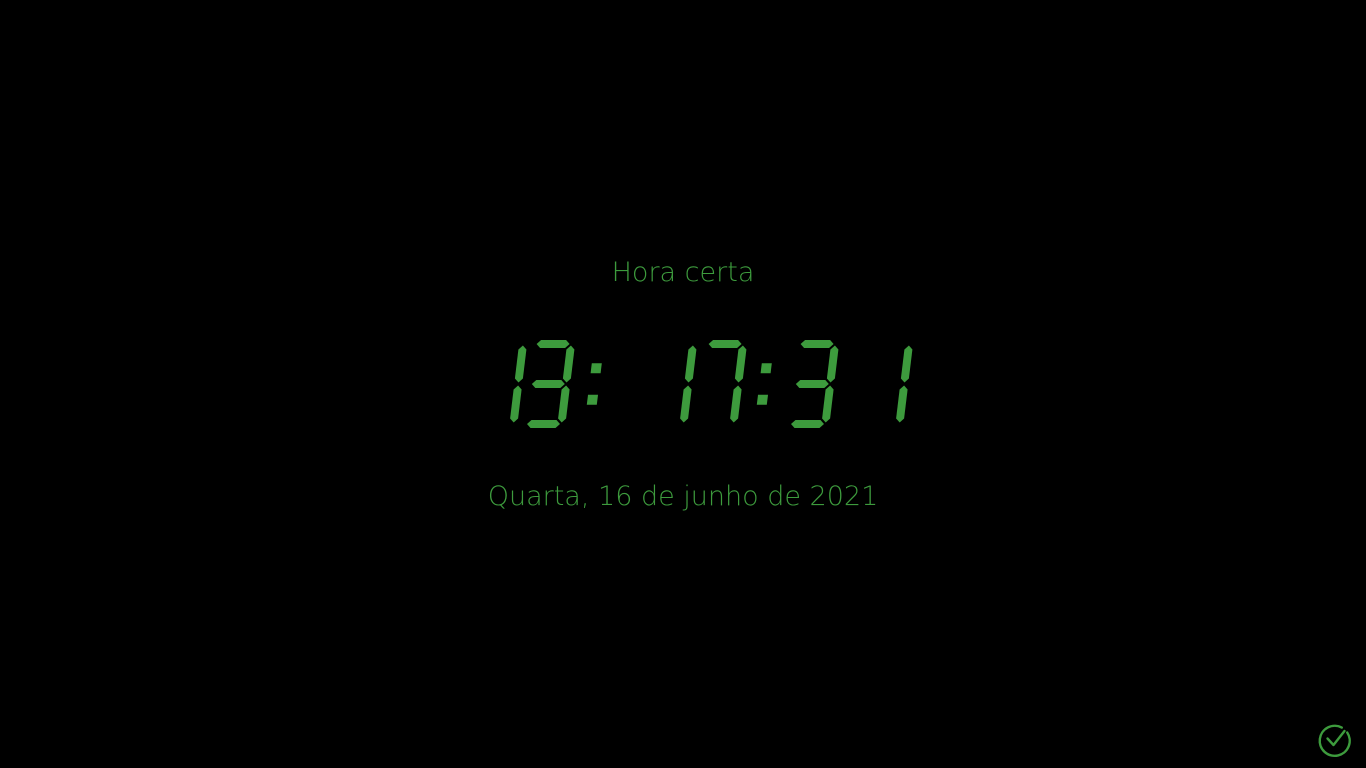  Describe the element at coordinates (688, 384) in the screenshot. I see `minutes-tens-digit` at that location.